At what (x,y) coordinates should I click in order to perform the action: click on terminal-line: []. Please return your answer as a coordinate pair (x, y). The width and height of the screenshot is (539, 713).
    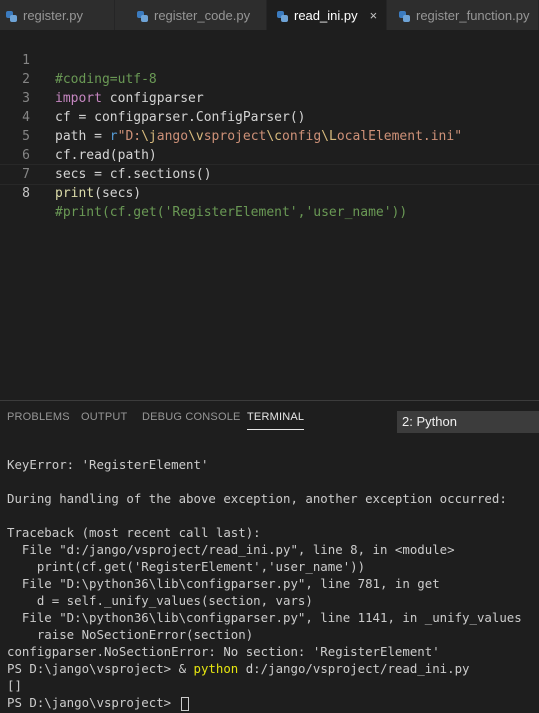
    Looking at the image, I should click on (14, 685).